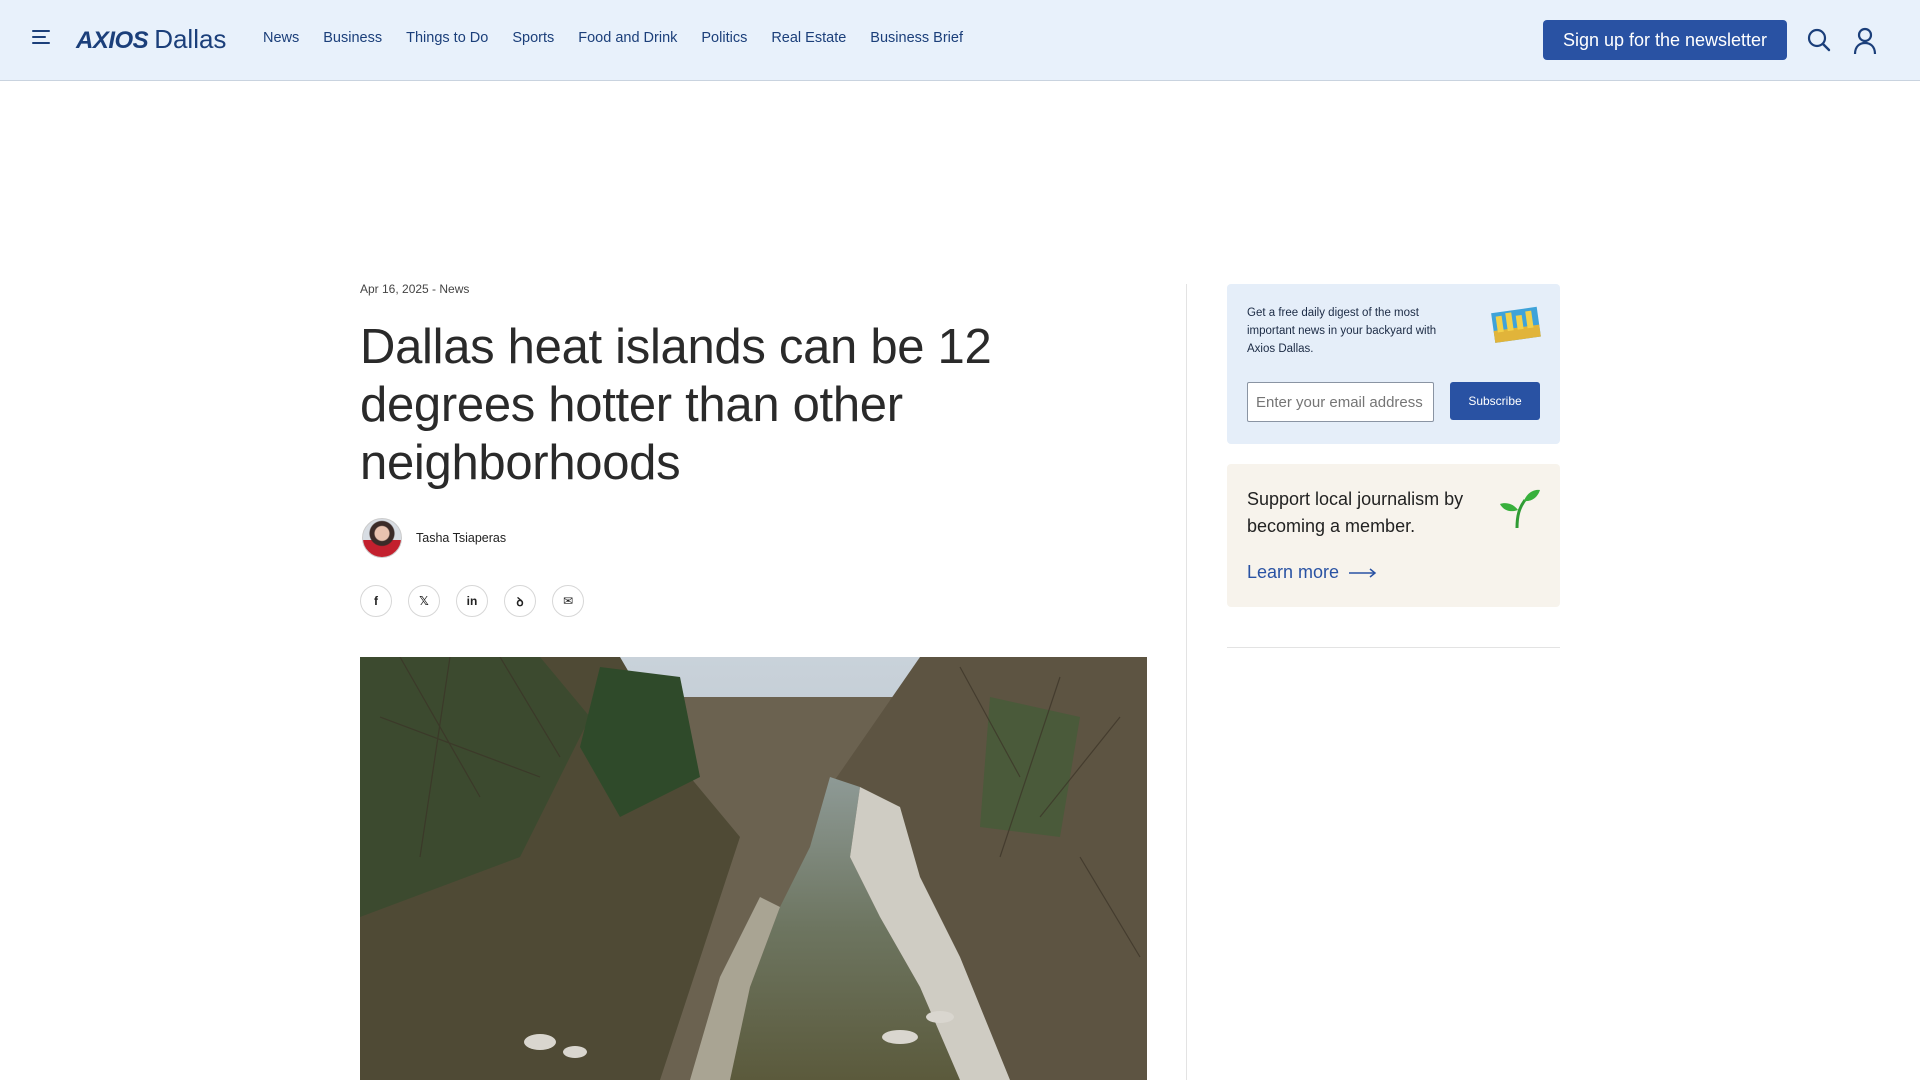  Describe the element at coordinates (568, 601) in the screenshot. I see `email-icon: ✉` at that location.